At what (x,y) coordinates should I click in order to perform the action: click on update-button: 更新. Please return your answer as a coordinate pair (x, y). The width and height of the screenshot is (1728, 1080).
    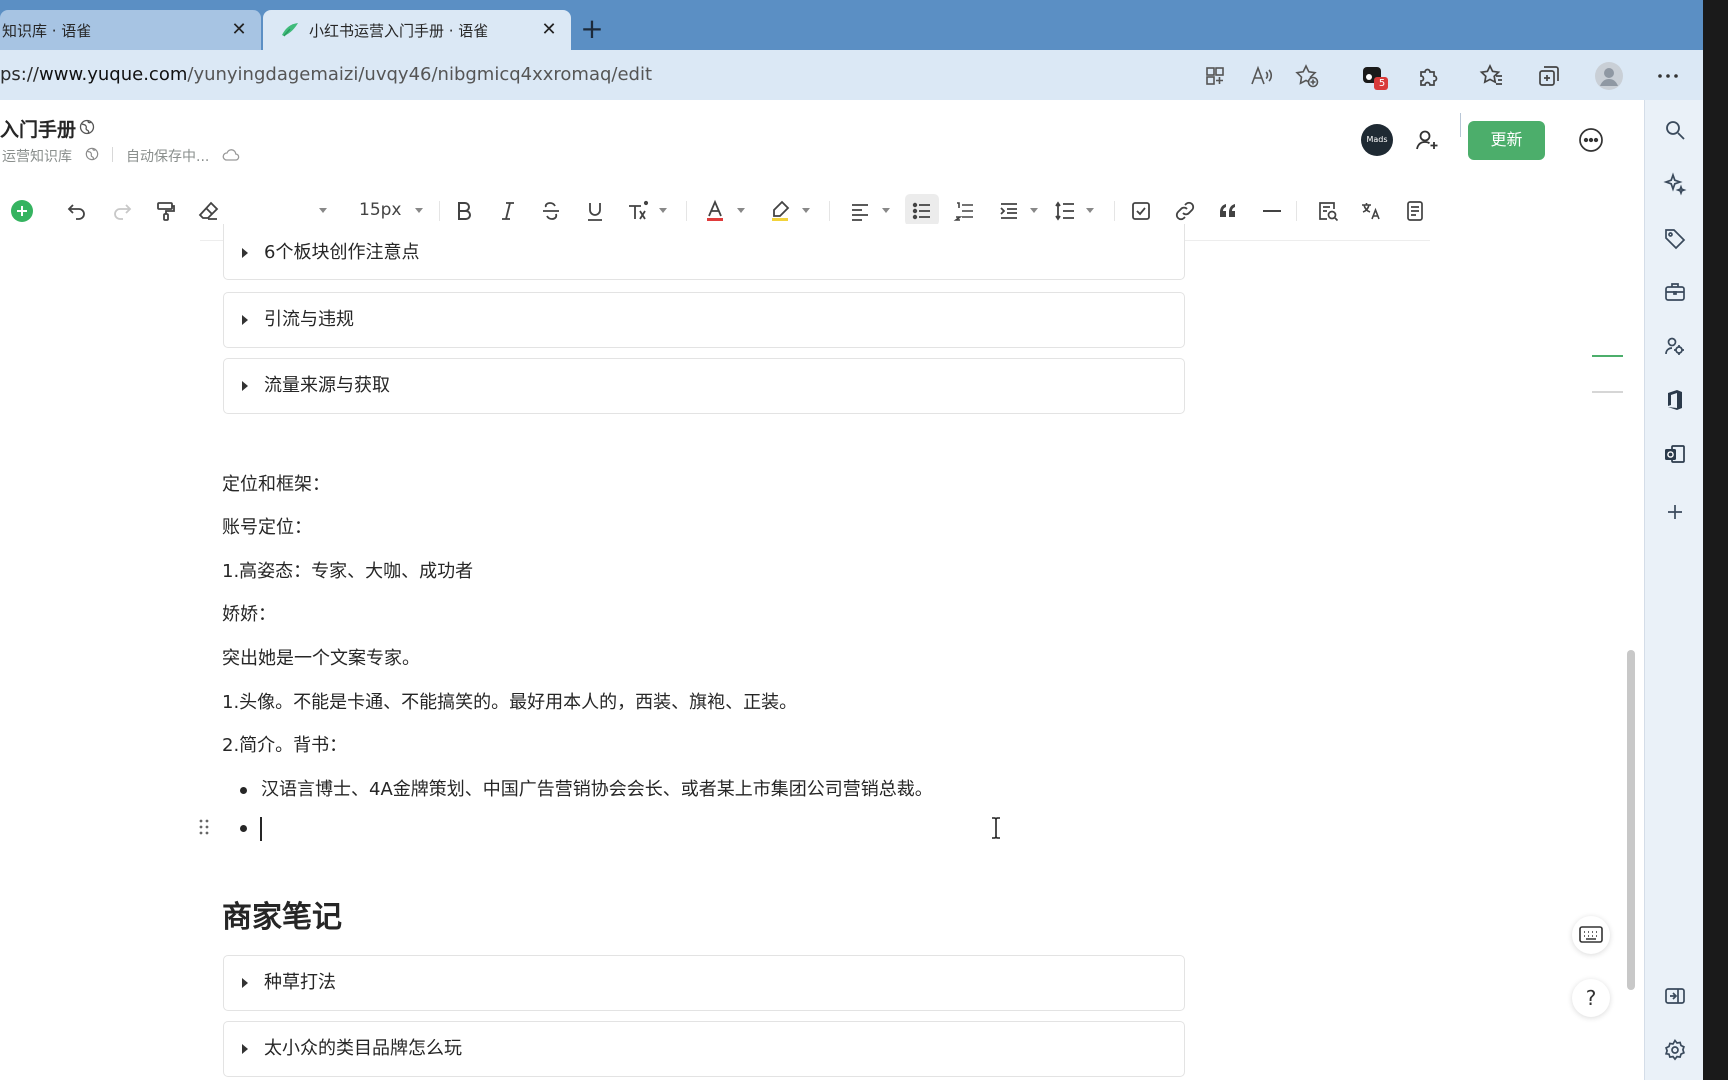
    Looking at the image, I should click on (1506, 140).